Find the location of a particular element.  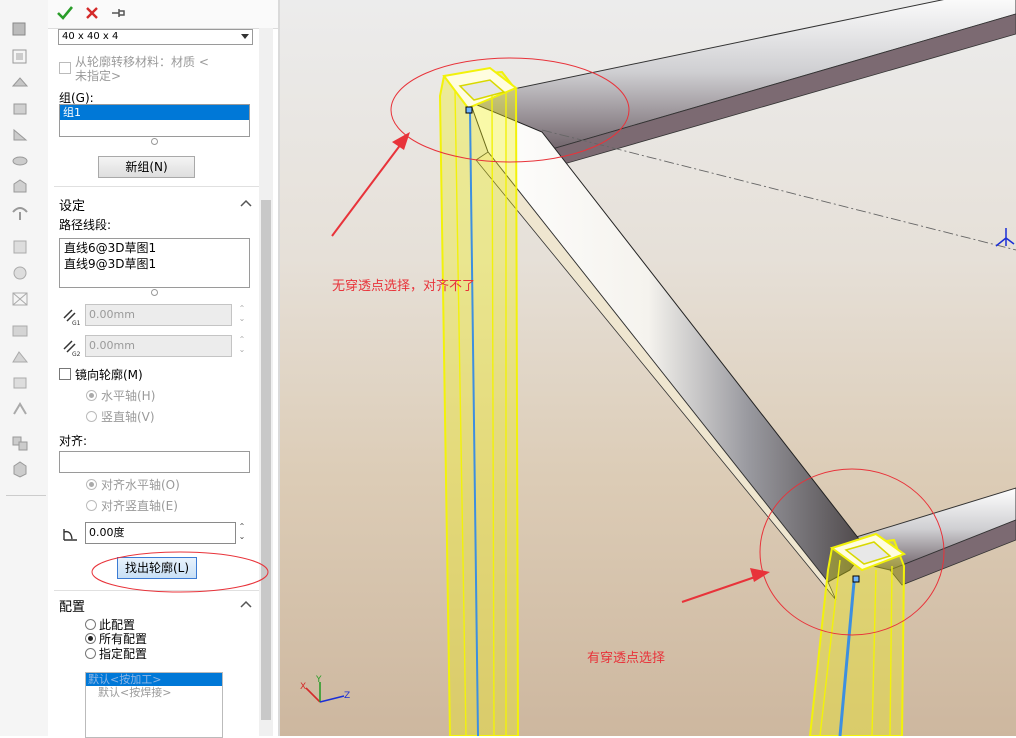

coordinate-triad: X Y Z is located at coordinates (326, 694).